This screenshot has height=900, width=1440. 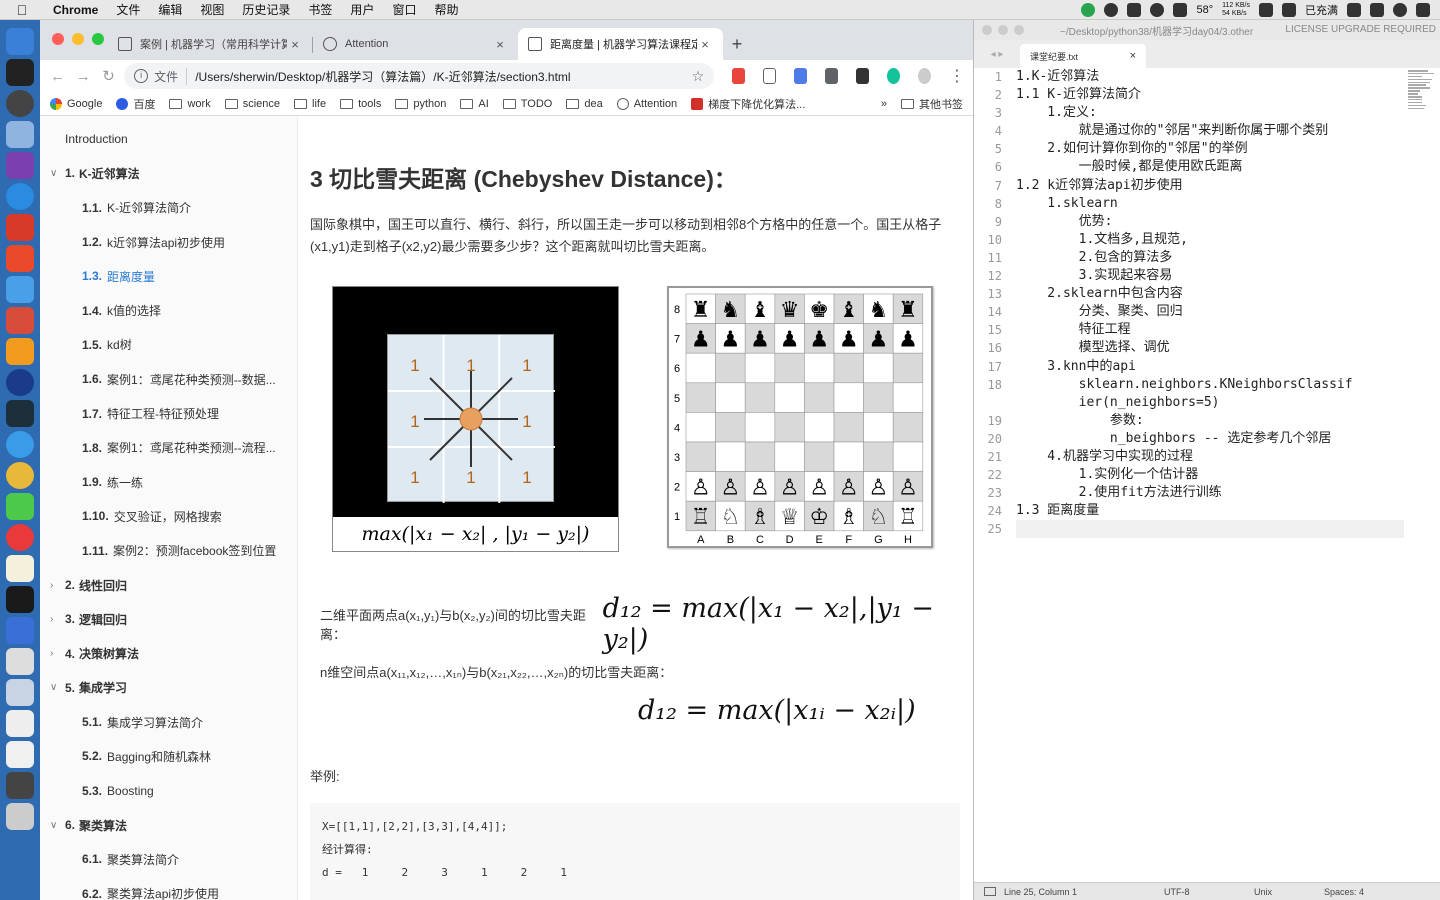 What do you see at coordinates (168, 859) in the screenshot?
I see `toc-item: 6.1. 聚类算法简介` at bounding box center [168, 859].